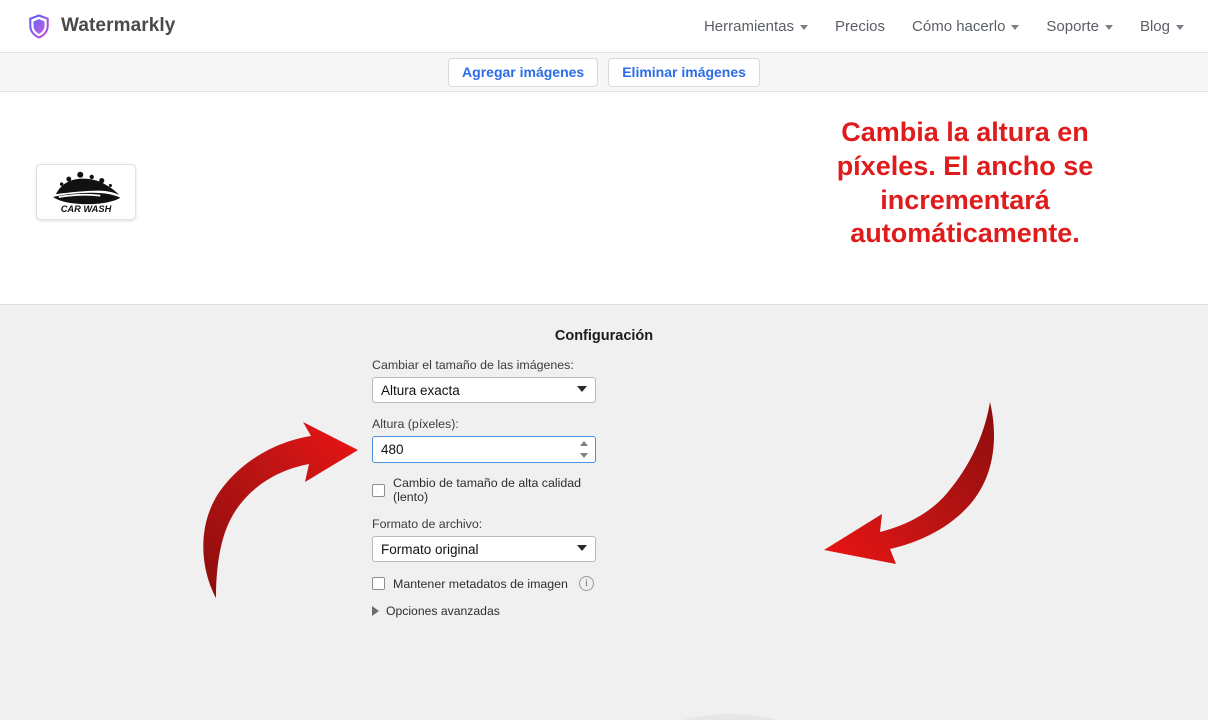 This screenshot has height=720, width=1208. I want to click on red-arrow-to-size-preview, so click(909, 483).